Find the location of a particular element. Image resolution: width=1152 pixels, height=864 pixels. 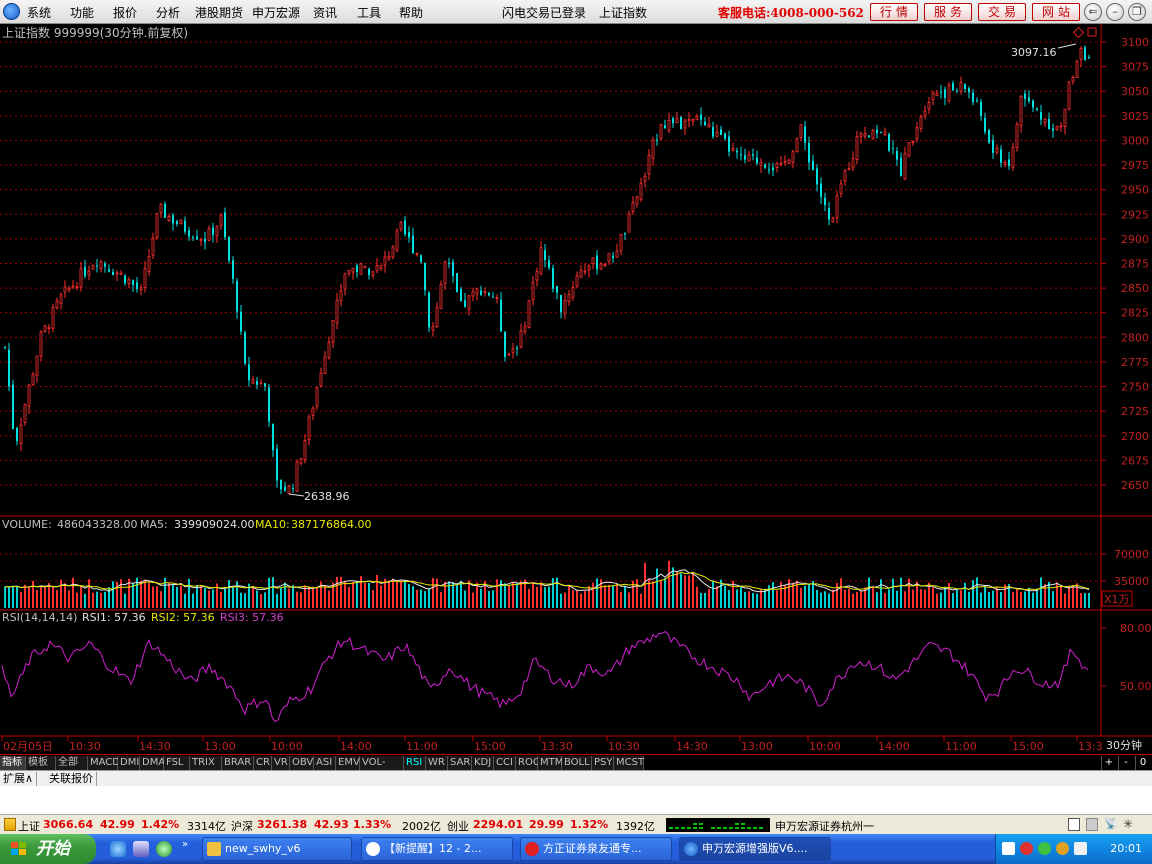

nav-service-button: 服务 is located at coordinates (948, 12).